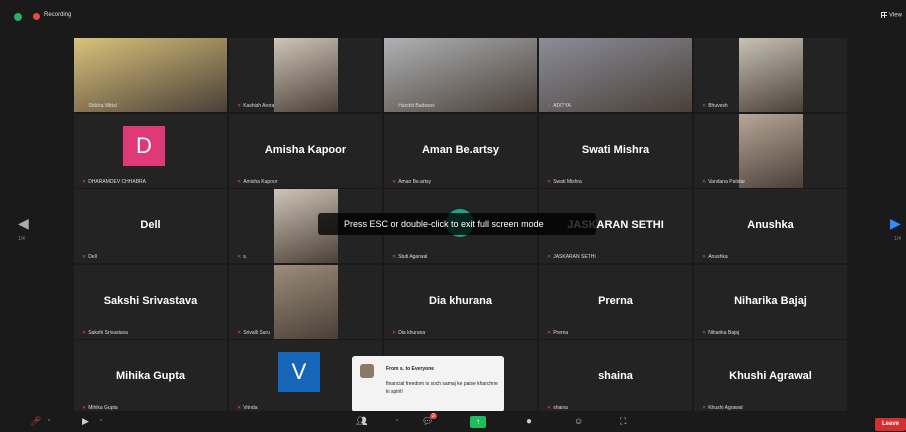 This screenshot has height=432, width=906. What do you see at coordinates (884, 15) in the screenshot?
I see `grid-view-icon` at bounding box center [884, 15].